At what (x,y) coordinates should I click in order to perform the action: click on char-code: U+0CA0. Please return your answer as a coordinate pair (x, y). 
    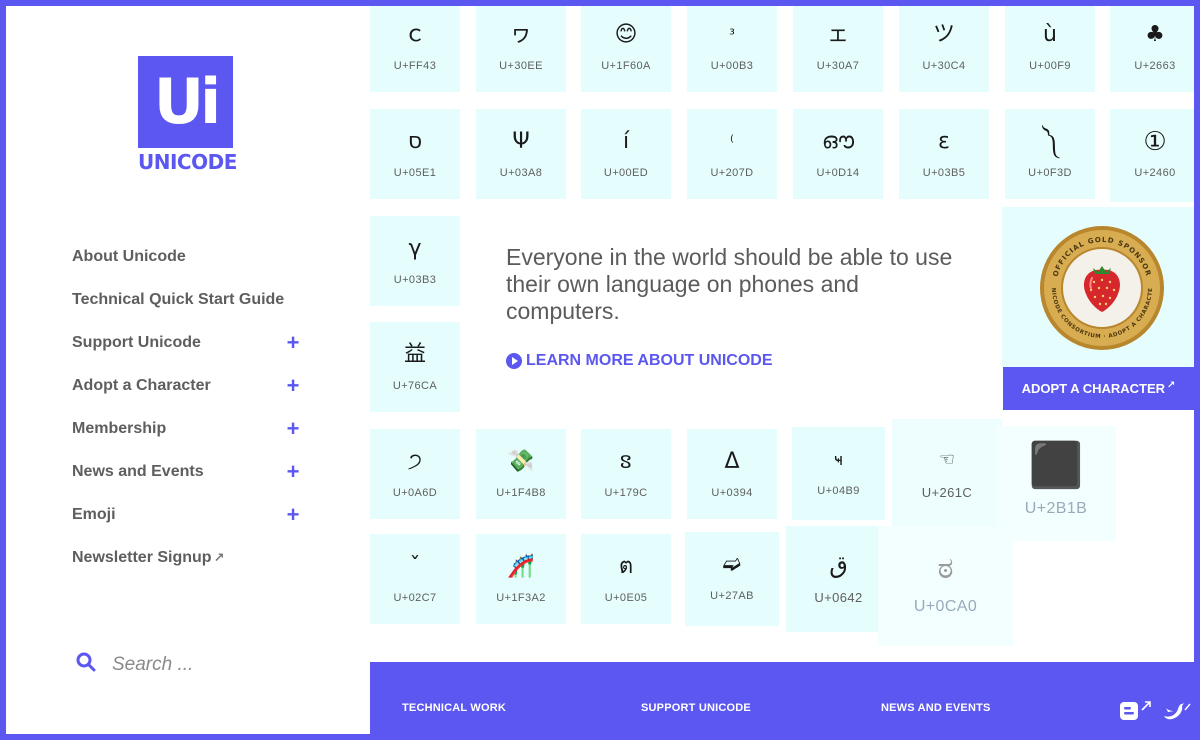
    Looking at the image, I should click on (945, 606).